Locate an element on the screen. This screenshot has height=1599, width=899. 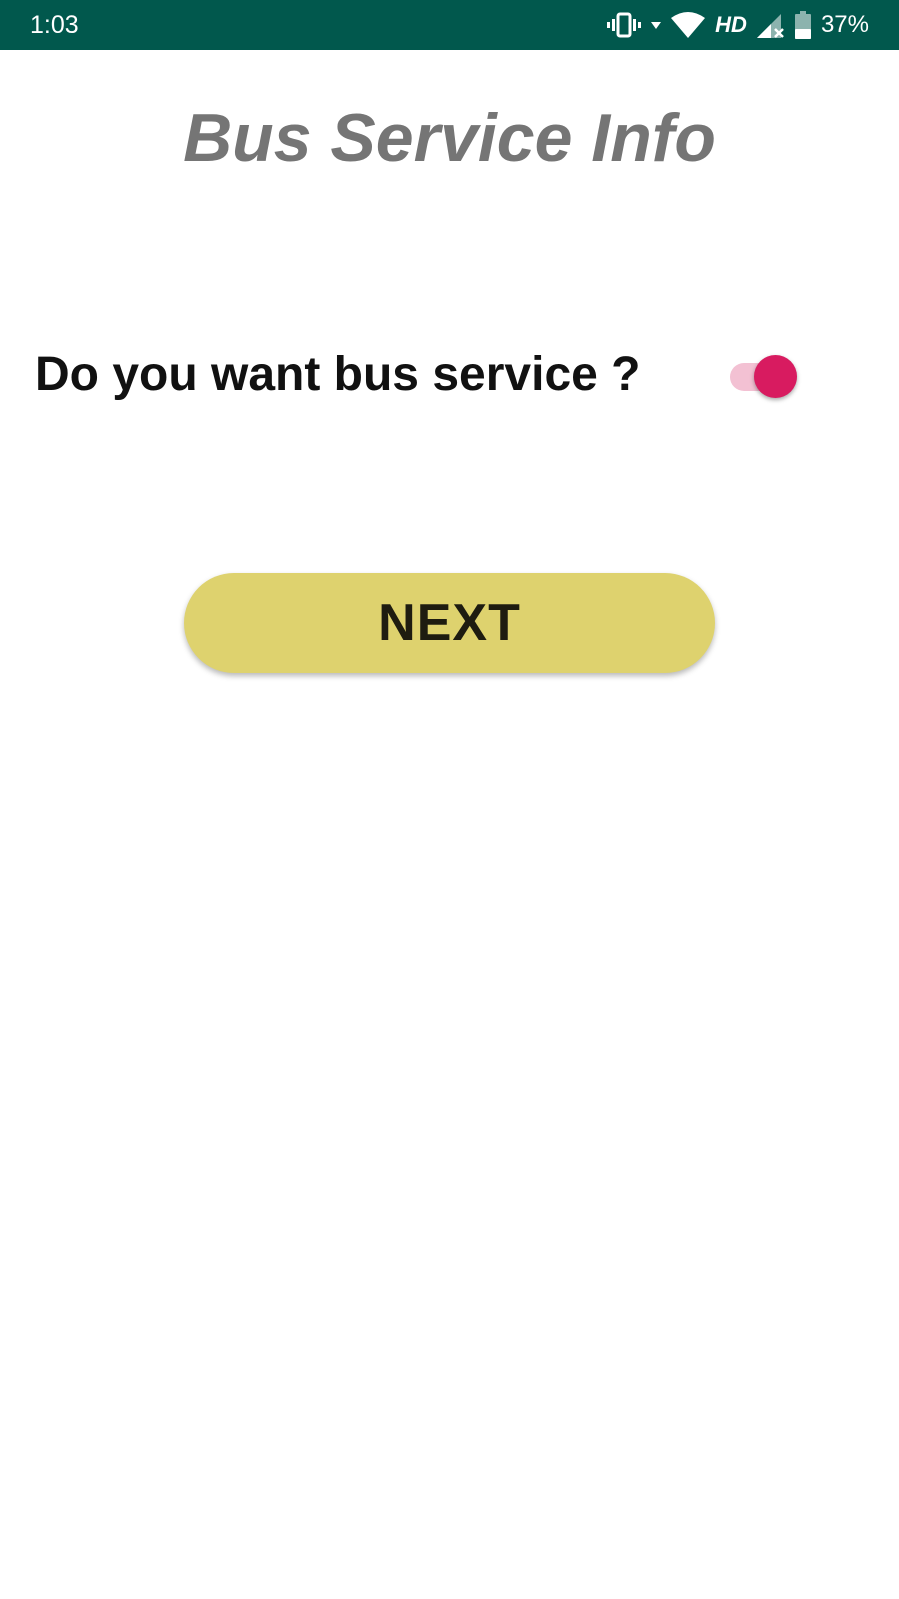
page-title: Bus Service Info is located at coordinates (449, 138).